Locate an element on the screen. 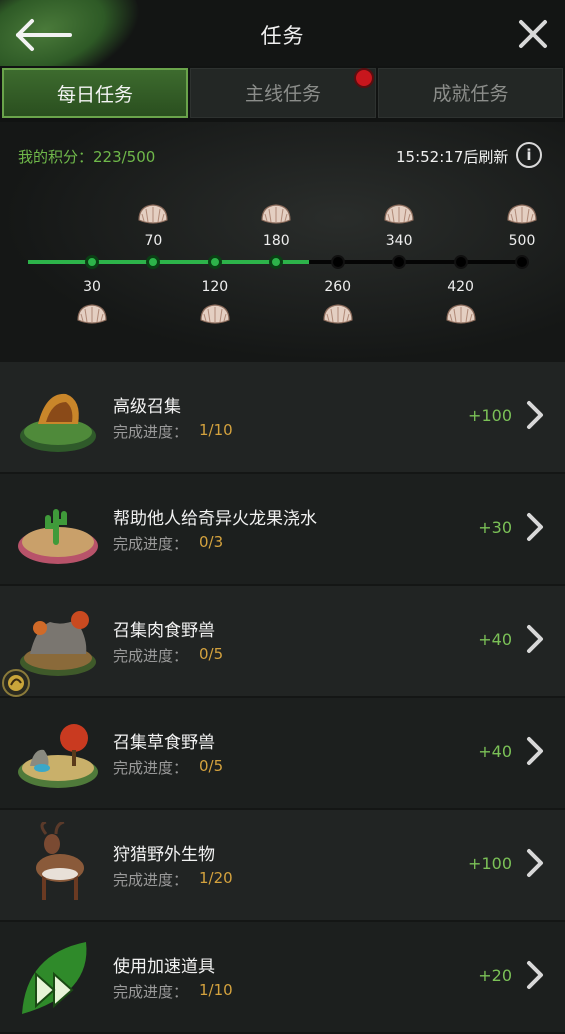 The width and height of the screenshot is (565, 1034). carnivore-island-icon is located at coordinates (58, 643).